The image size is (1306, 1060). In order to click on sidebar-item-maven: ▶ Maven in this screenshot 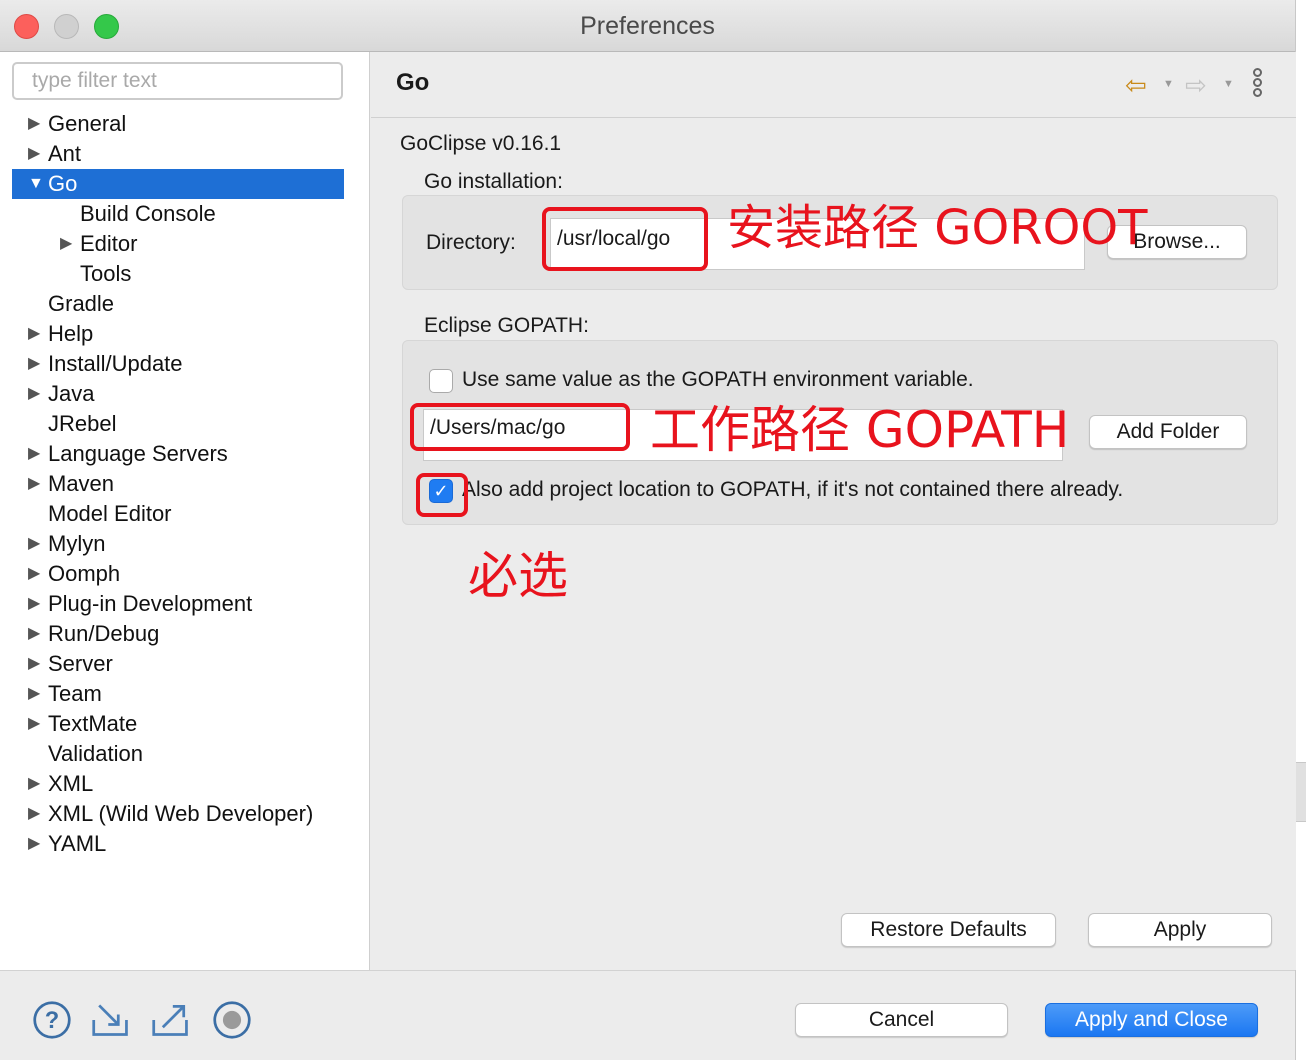, I will do `click(185, 484)`.